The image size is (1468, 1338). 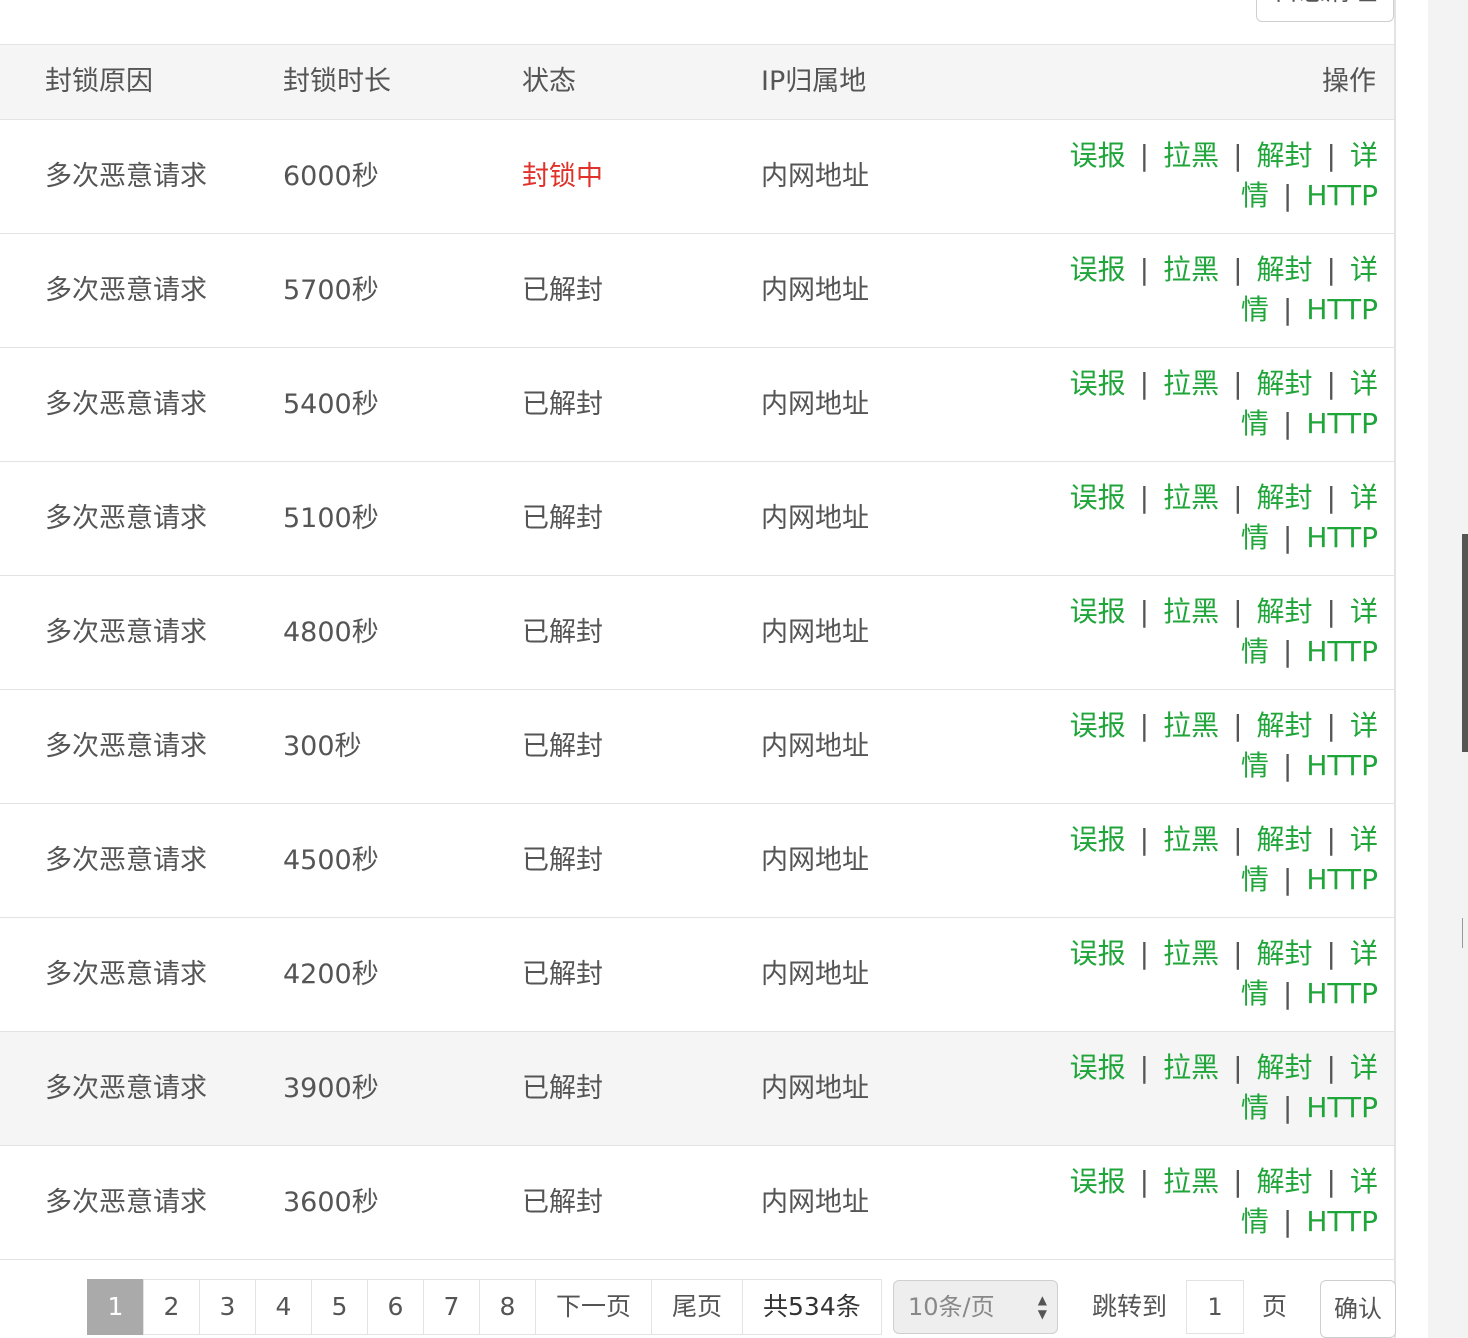 What do you see at coordinates (339, 1307) in the screenshot?
I see `page-5-button: 5` at bounding box center [339, 1307].